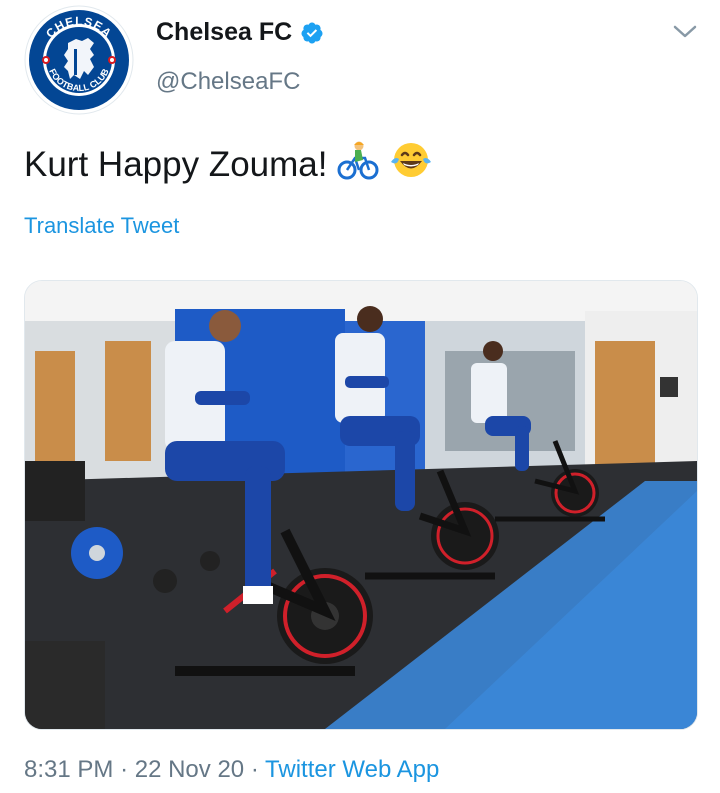 The width and height of the screenshot is (720, 793). I want to click on chelsea-crest-icon: CHELSEA FOOTBALL CLUB, so click(79, 60).